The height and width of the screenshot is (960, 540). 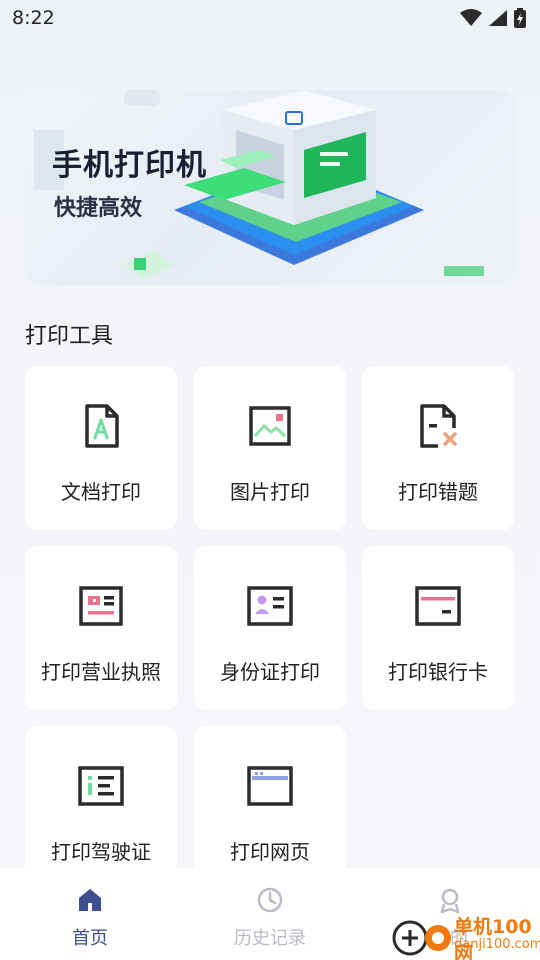 I want to click on section-title: 打印工具, so click(x=69, y=336).